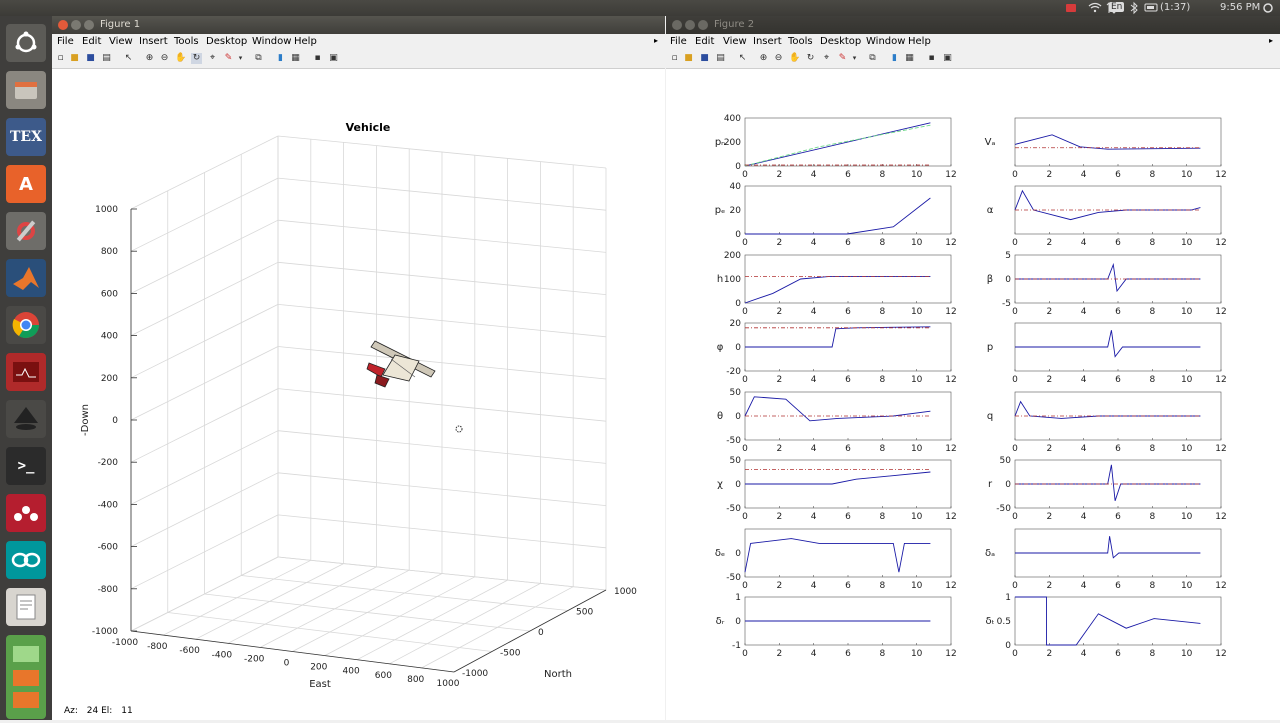 The width and height of the screenshot is (1280, 723). I want to click on stacked-apps-icon, so click(26, 677).